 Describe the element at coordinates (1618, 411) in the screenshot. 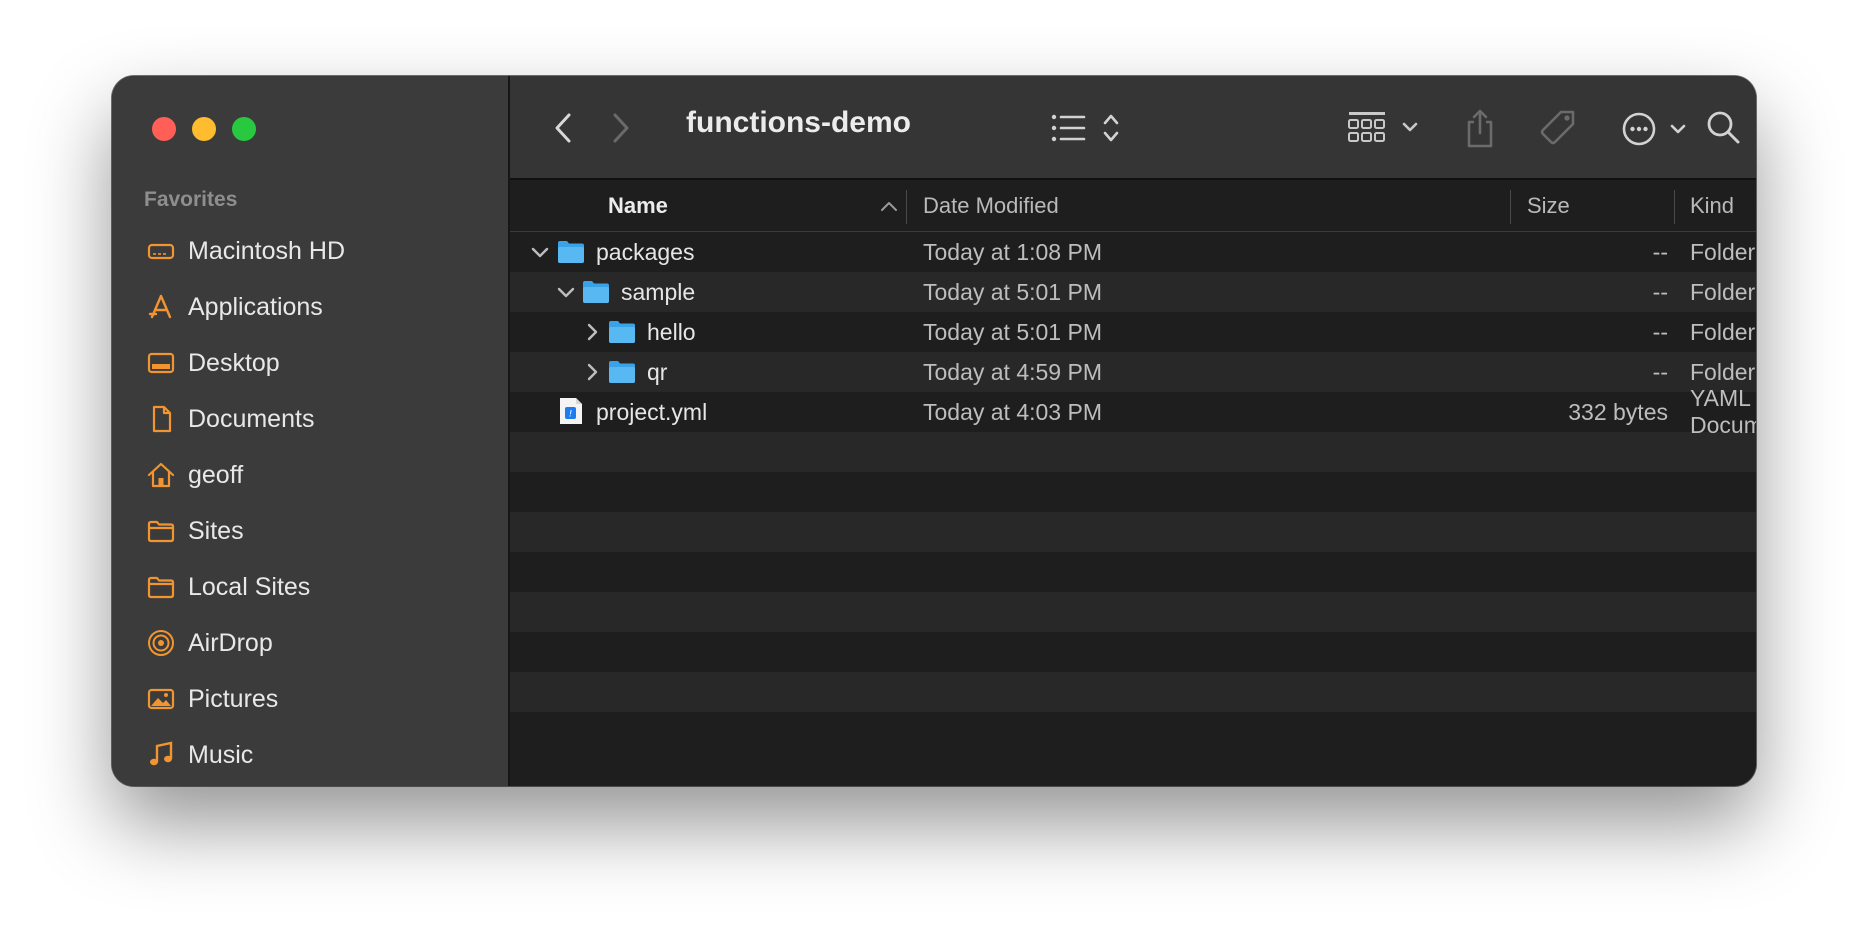

I see `file-size: 332 bytes` at that location.